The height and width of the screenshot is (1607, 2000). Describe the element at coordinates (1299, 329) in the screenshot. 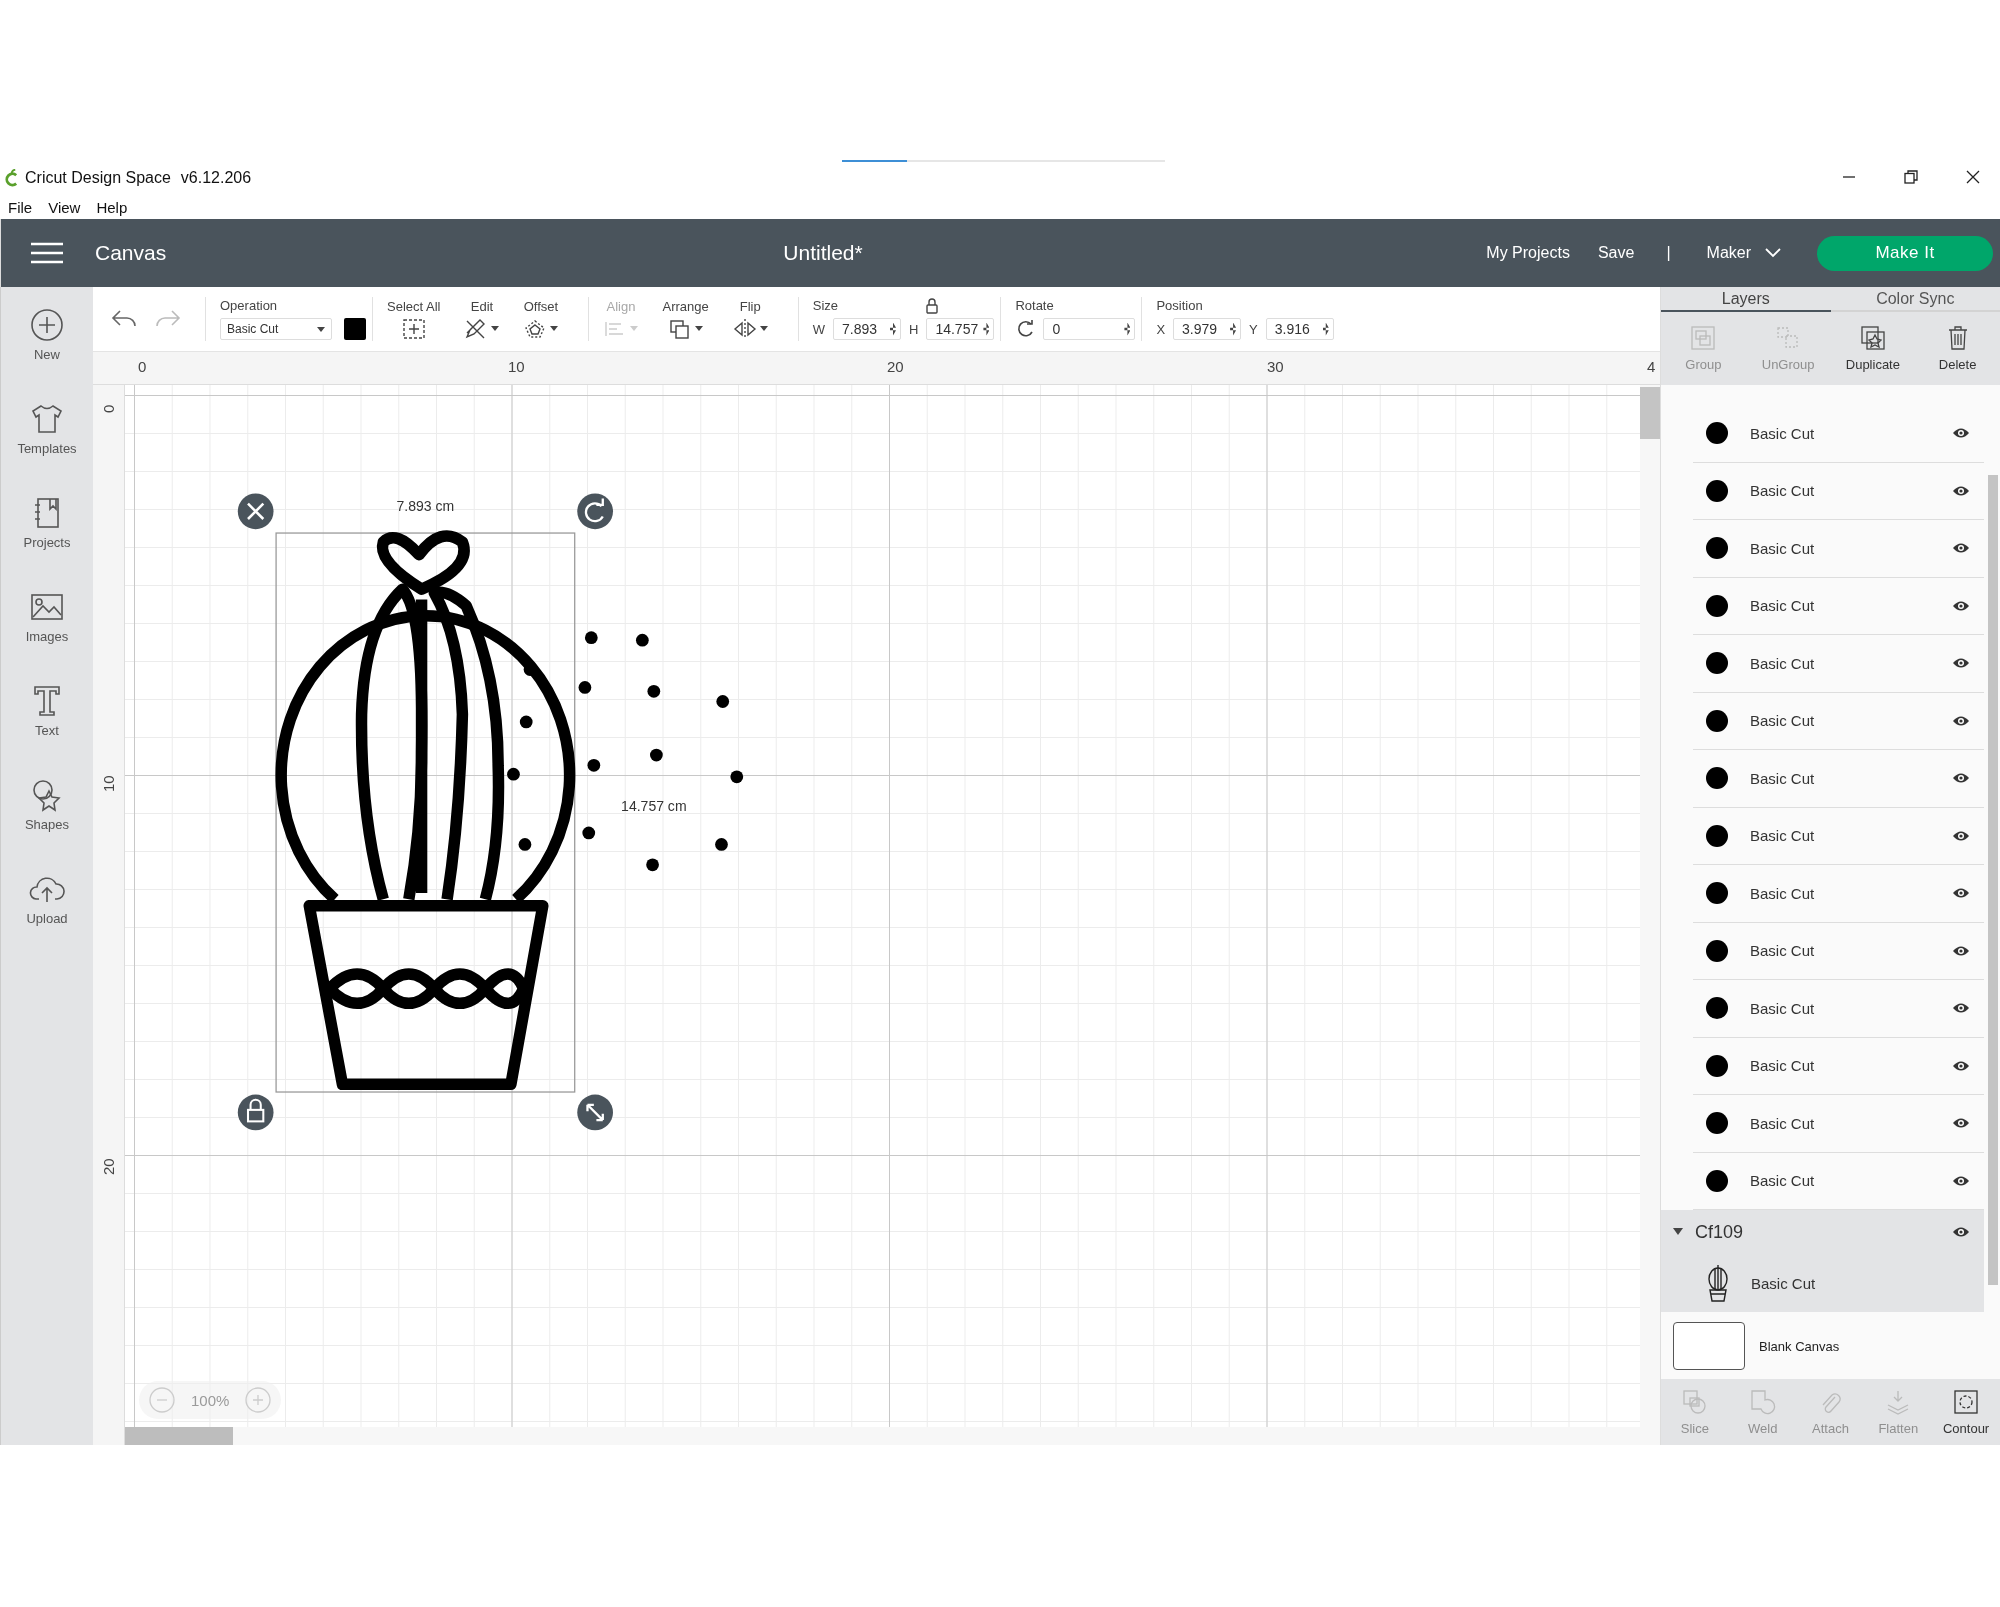

I see `y-field: 3.916` at that location.